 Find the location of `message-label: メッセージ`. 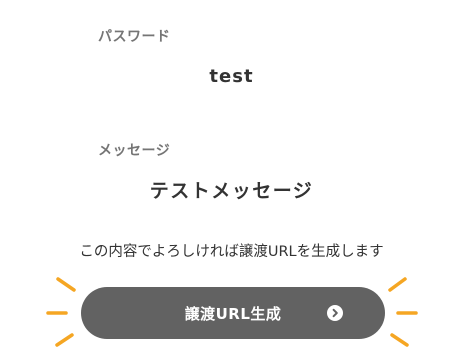

message-label: メッセージ is located at coordinates (134, 151).